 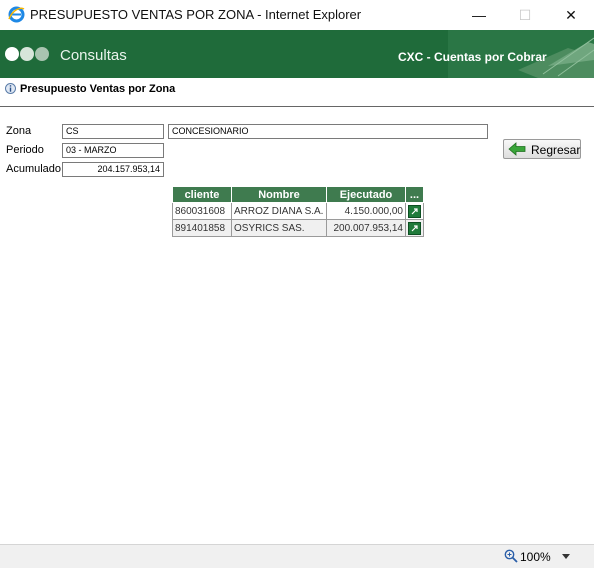 I want to click on maximize-button: ☐, so click(x=525, y=15).